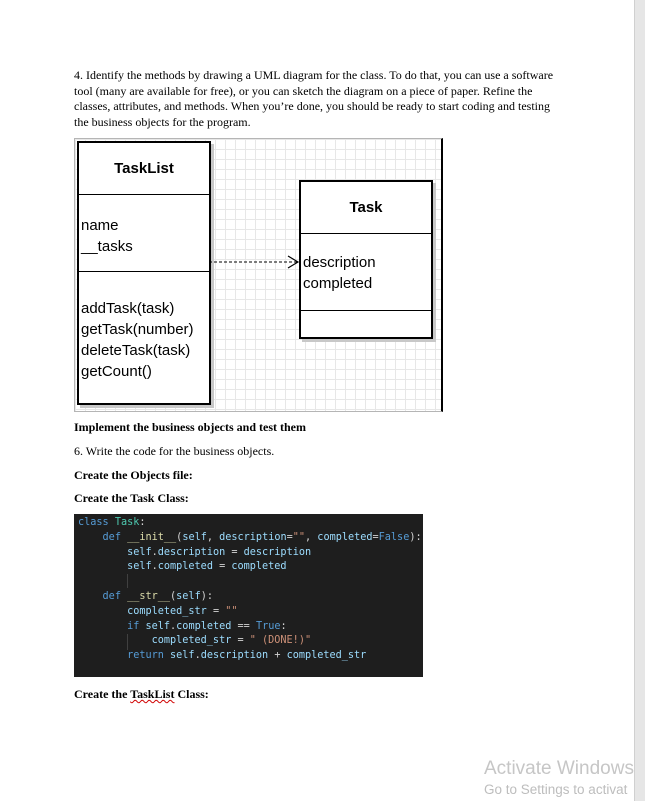 This screenshot has width=645, height=801. Describe the element at coordinates (559, 768) in the screenshot. I see `activate-windows-title: Activate Windows` at that location.